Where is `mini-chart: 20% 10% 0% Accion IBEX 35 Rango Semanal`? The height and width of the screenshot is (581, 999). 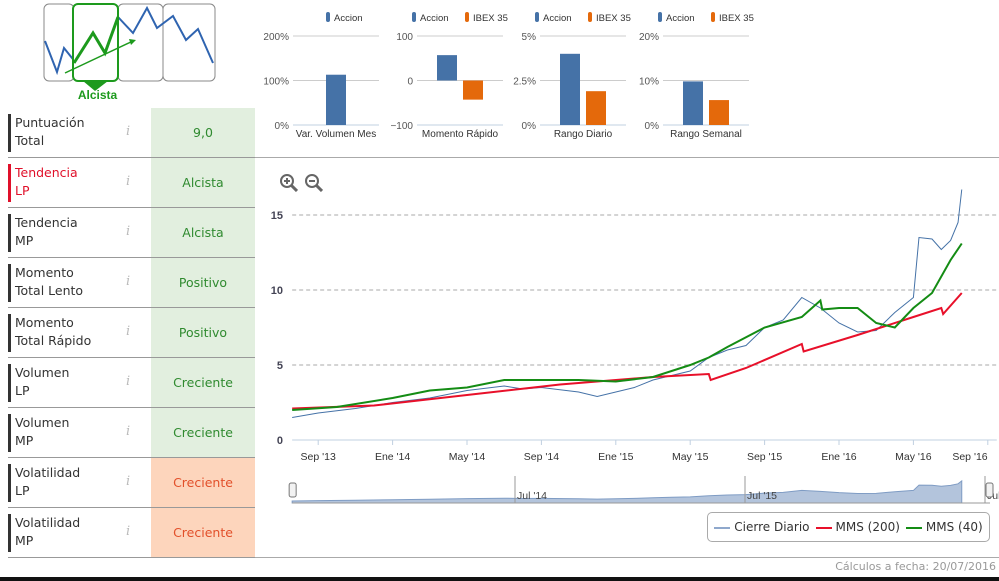 mini-chart: 20% 10% 0% Accion IBEX 35 Rango Semanal is located at coordinates (696, 76).